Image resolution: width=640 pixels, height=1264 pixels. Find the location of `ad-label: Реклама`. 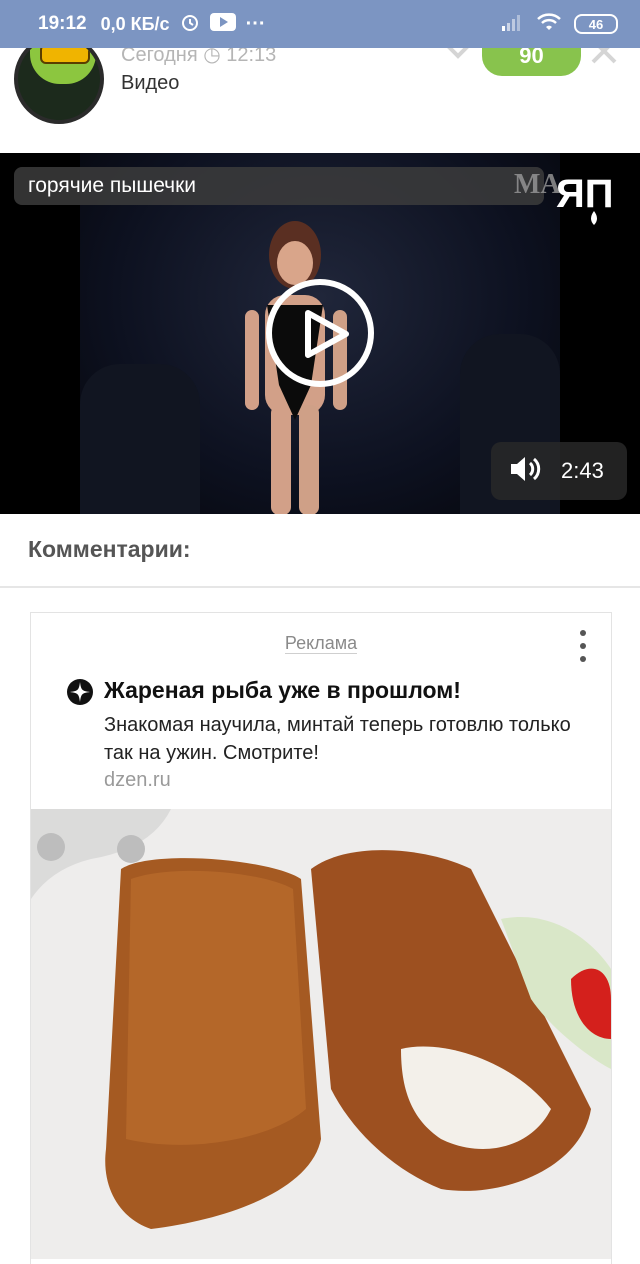

ad-label: Реклама is located at coordinates (321, 643).